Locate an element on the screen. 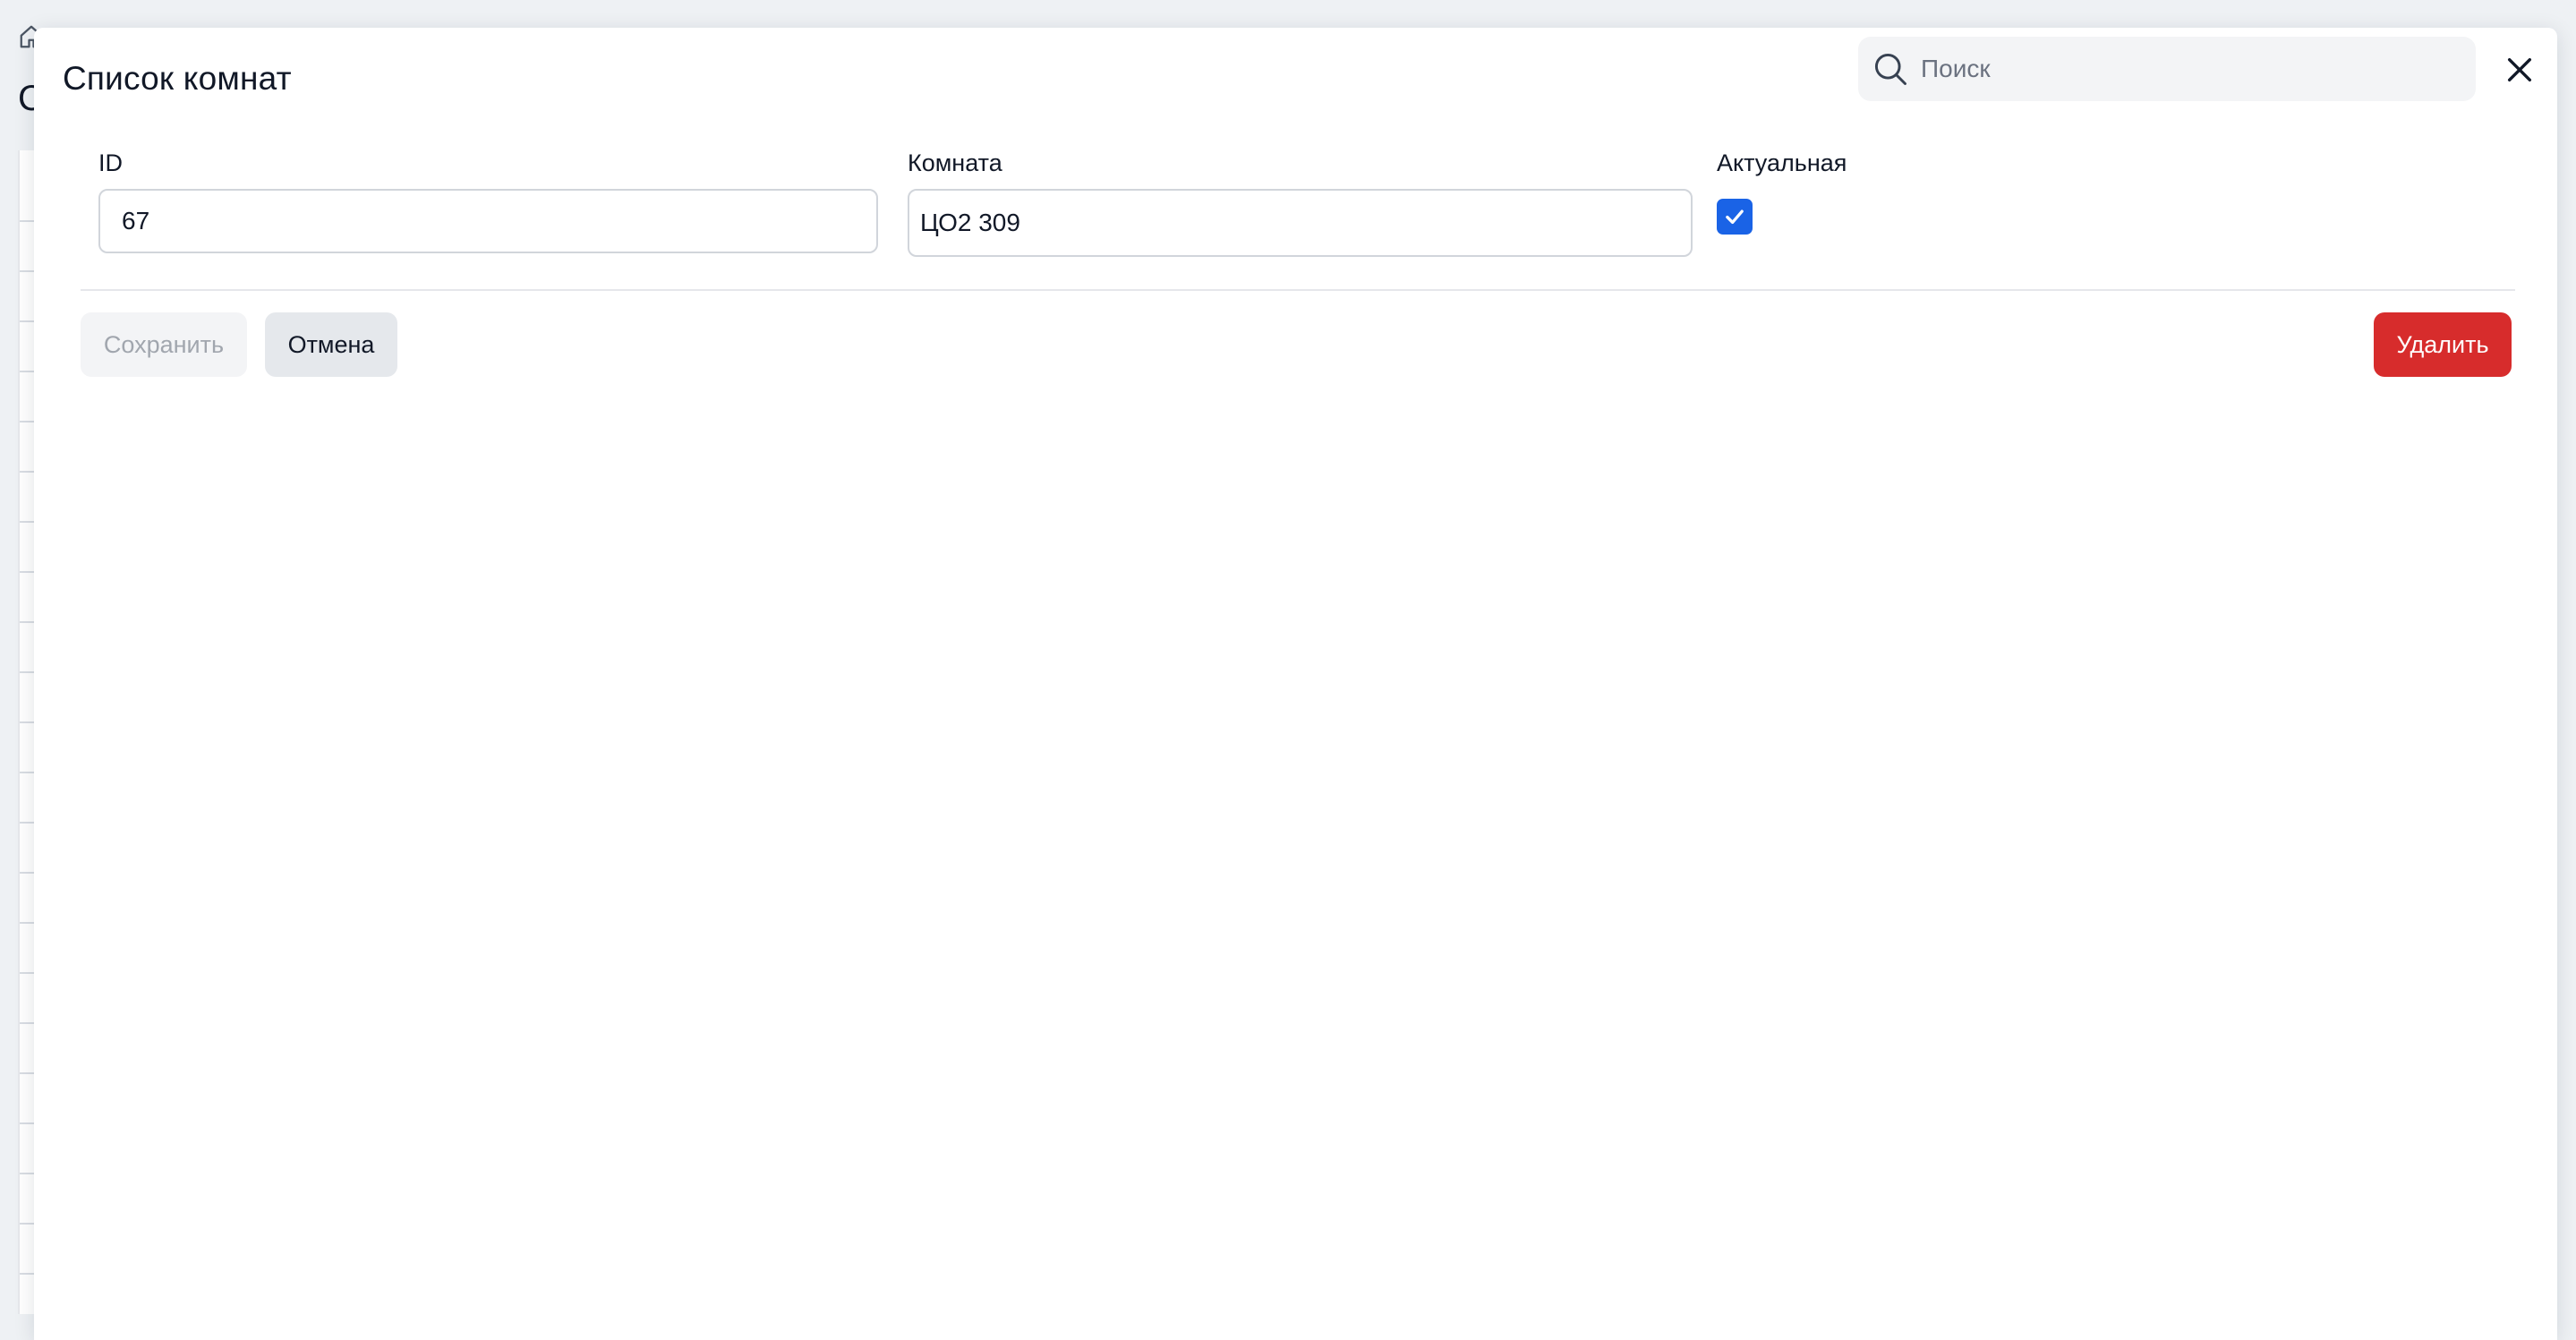 This screenshot has width=2576, height=1340. checkmark-icon is located at coordinates (1735, 217).